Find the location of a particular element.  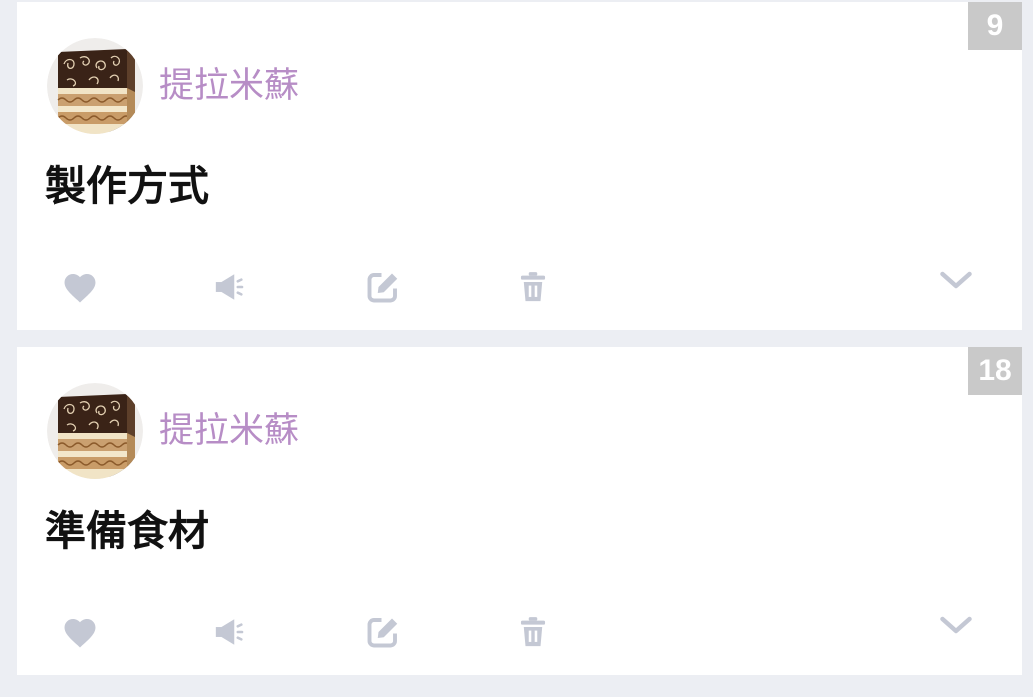

post-title: 準備食材 is located at coordinates (127, 531).